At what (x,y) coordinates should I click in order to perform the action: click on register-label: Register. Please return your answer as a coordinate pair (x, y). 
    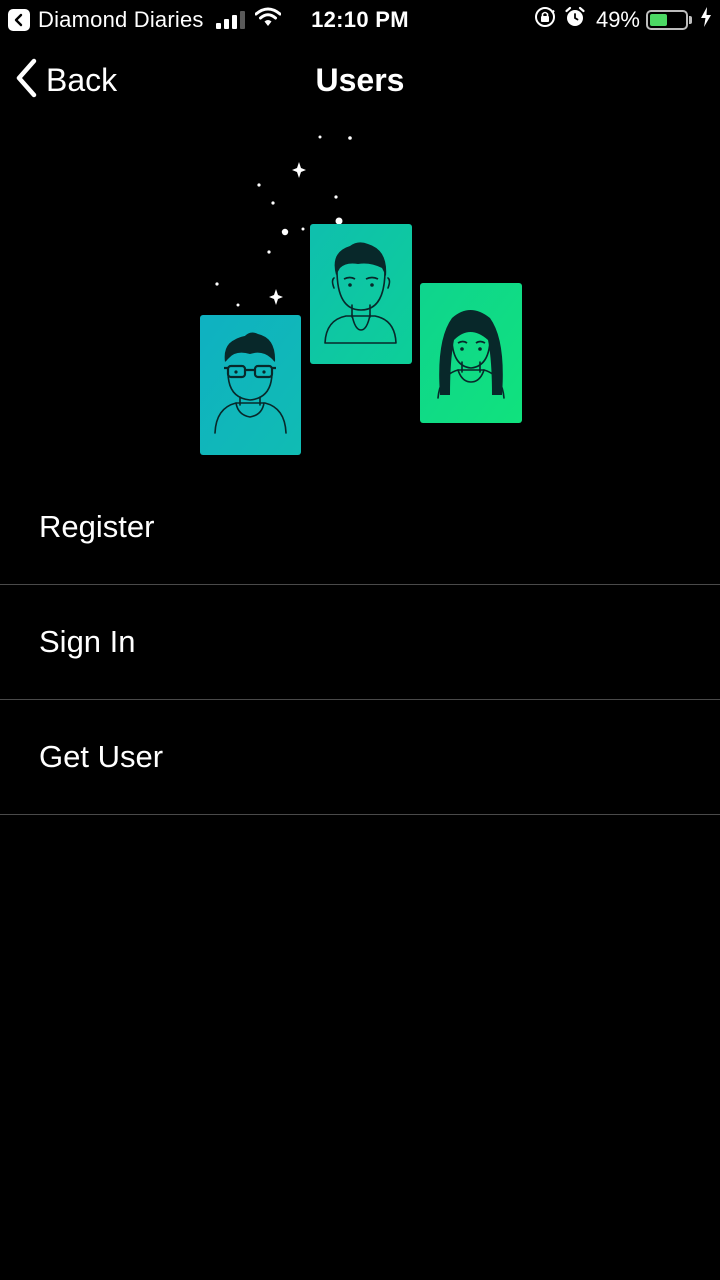
    Looking at the image, I should click on (97, 526).